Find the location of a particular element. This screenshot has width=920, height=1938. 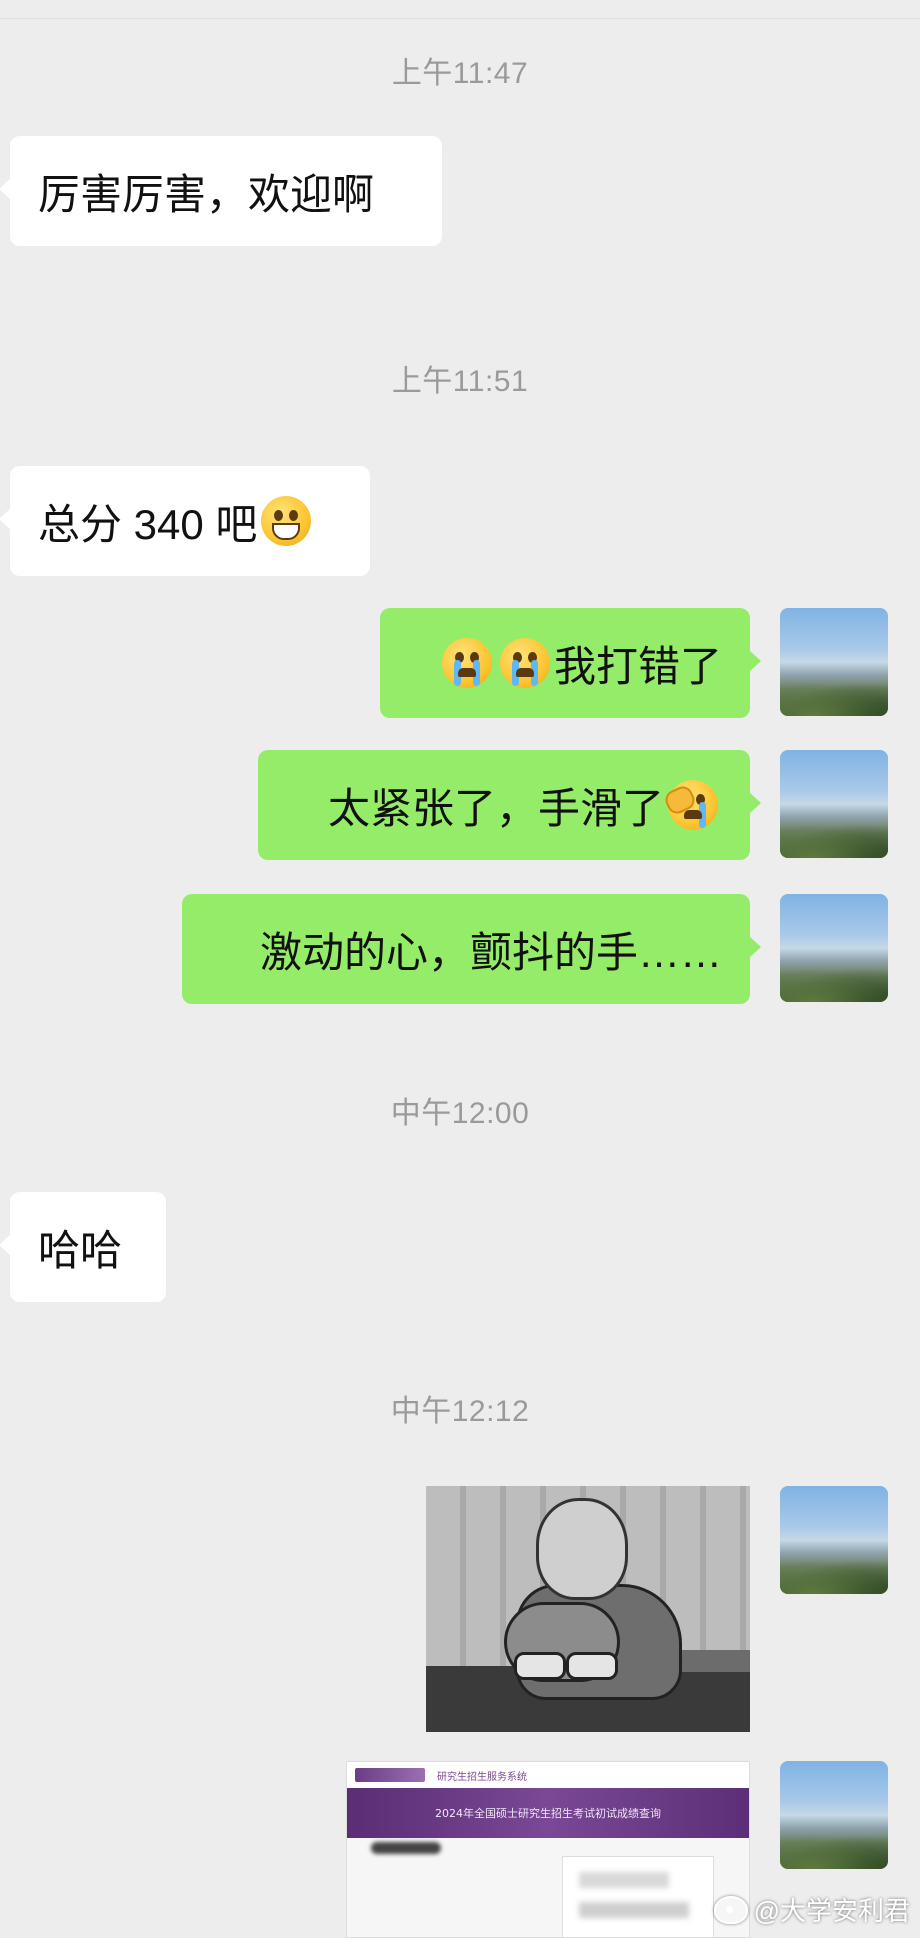

incoming-message-bubble: 厉害厉害，欢迎啊 is located at coordinates (221, 191).